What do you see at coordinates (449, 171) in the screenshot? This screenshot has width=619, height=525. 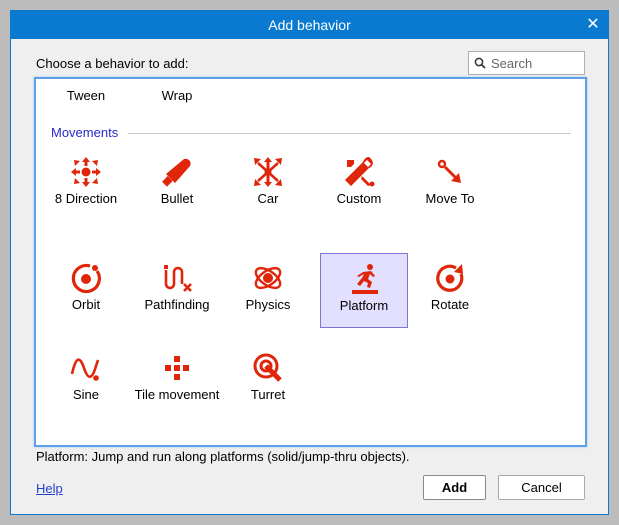 I see `move-to-icon` at bounding box center [449, 171].